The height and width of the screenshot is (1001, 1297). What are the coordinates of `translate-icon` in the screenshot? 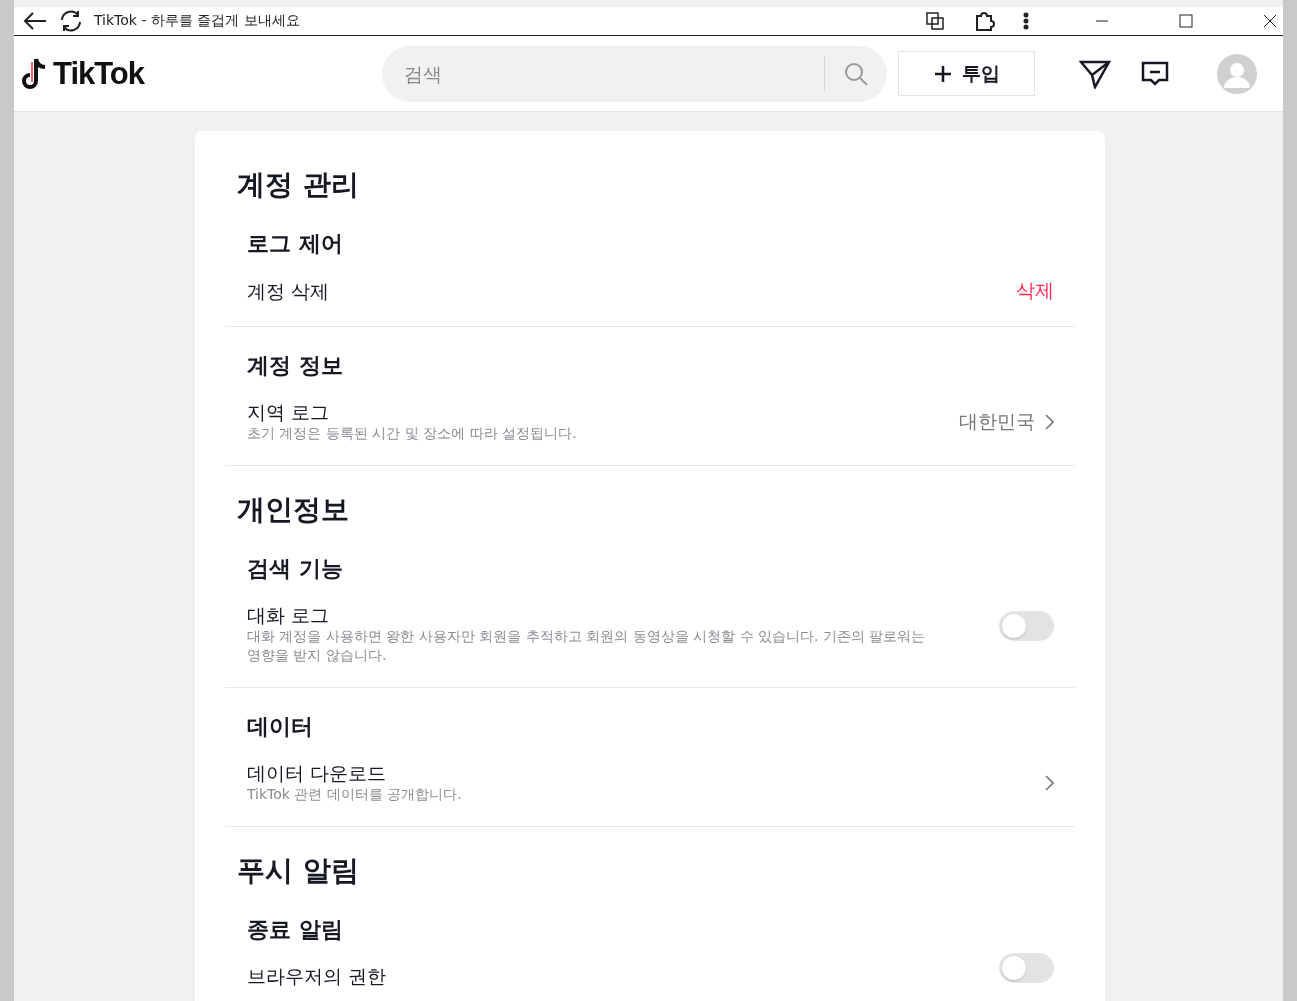 It's located at (935, 21).